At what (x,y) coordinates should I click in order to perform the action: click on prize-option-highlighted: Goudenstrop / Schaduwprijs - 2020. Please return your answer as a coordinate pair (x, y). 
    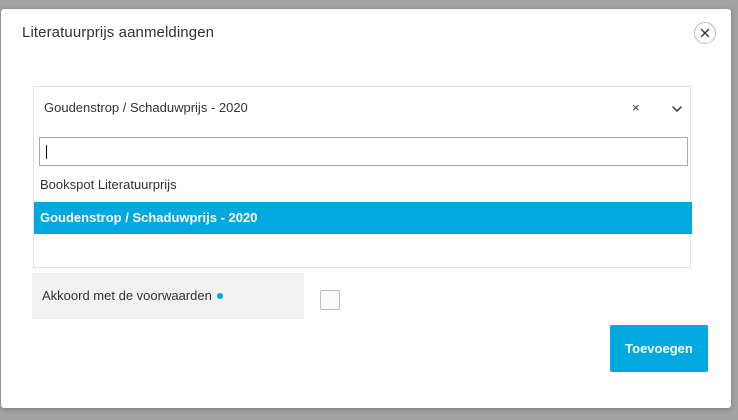
    Looking at the image, I should click on (363, 218).